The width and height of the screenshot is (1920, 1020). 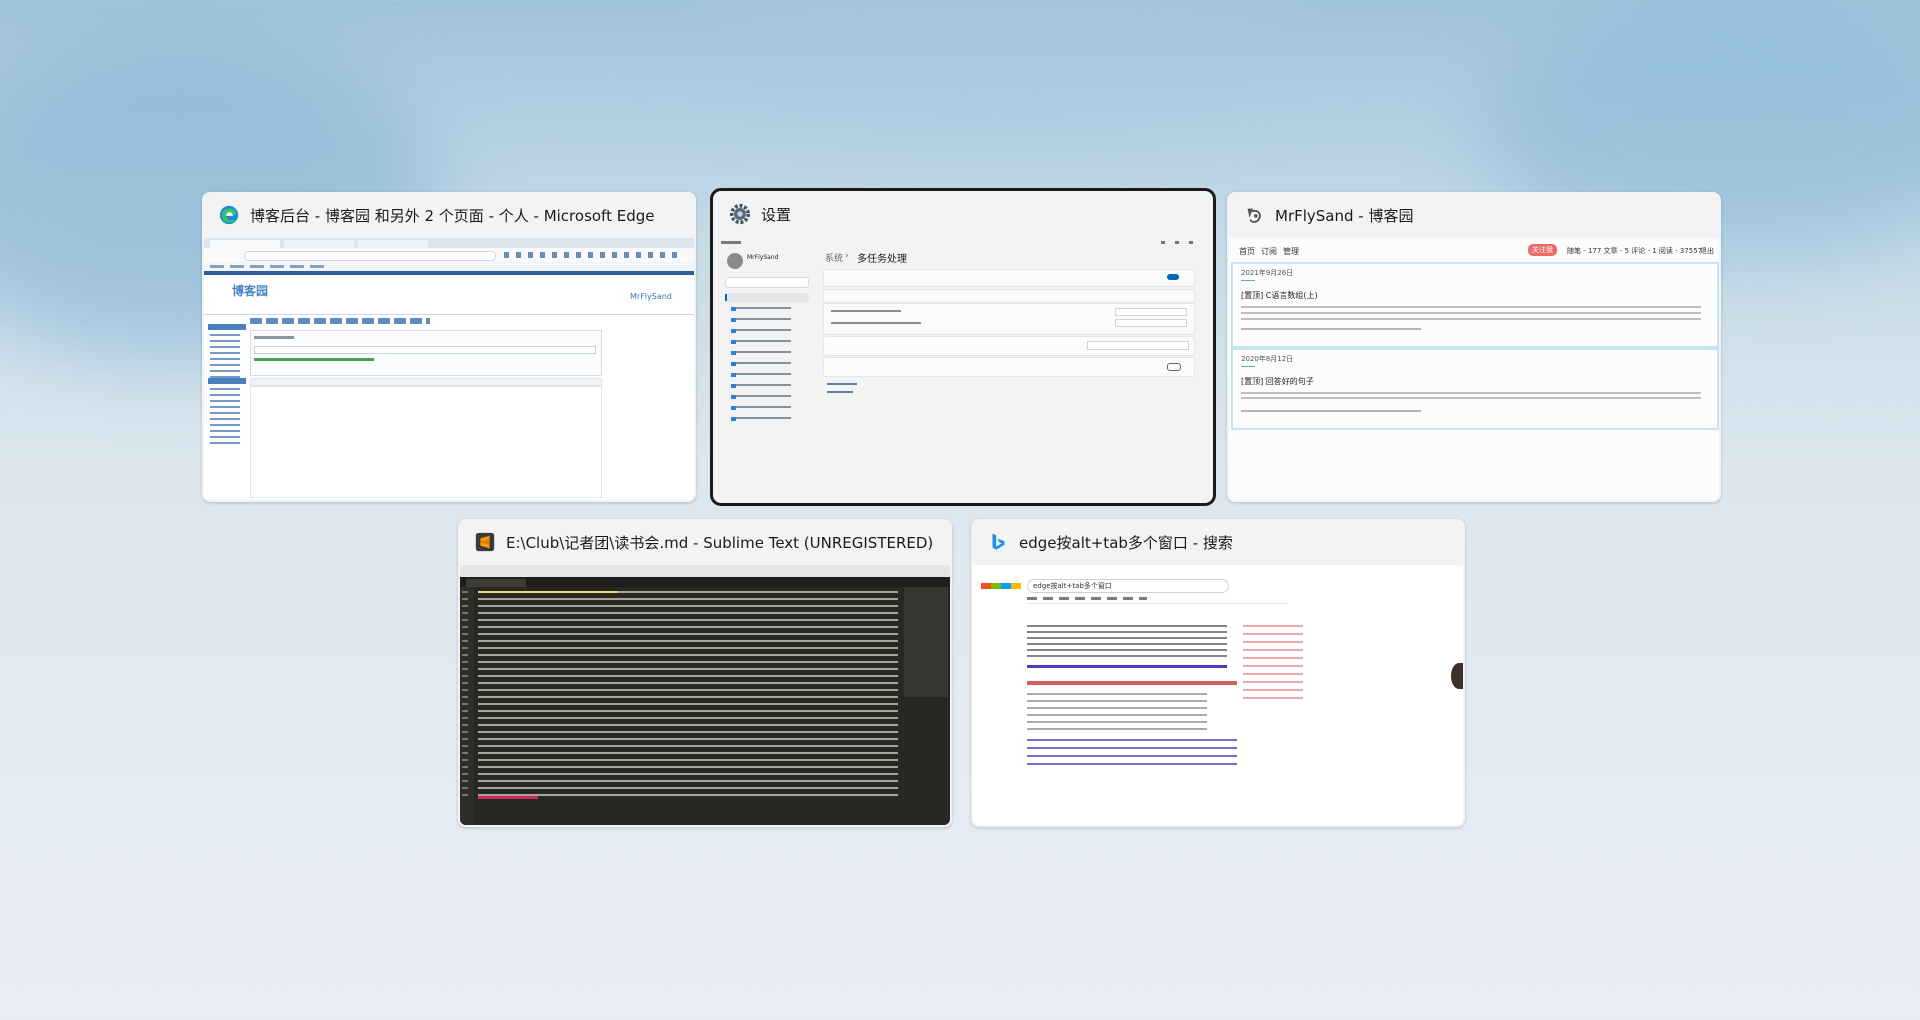 What do you see at coordinates (250, 291) in the screenshot?
I see `blog-logo: 博客园` at bounding box center [250, 291].